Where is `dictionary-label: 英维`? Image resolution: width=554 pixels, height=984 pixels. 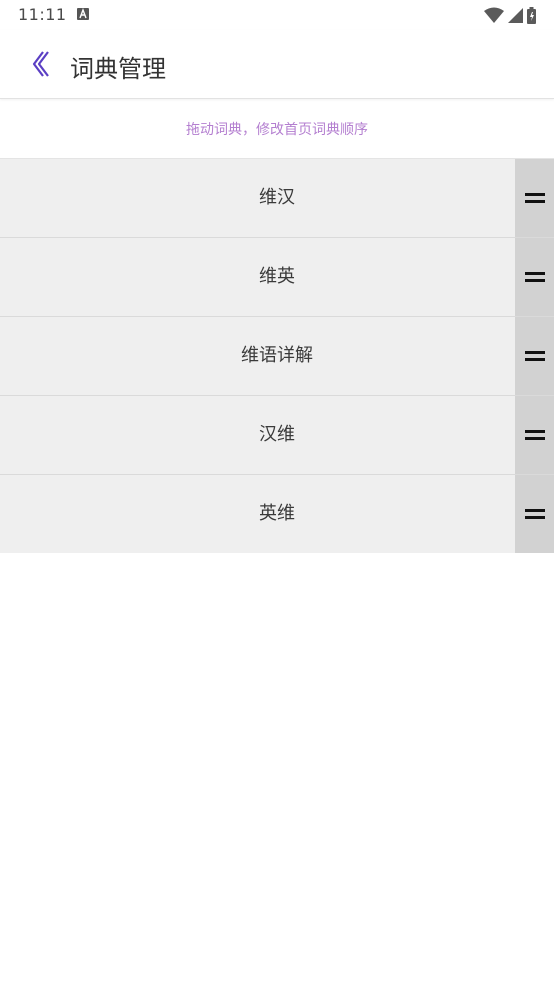 dictionary-label: 英维 is located at coordinates (277, 513).